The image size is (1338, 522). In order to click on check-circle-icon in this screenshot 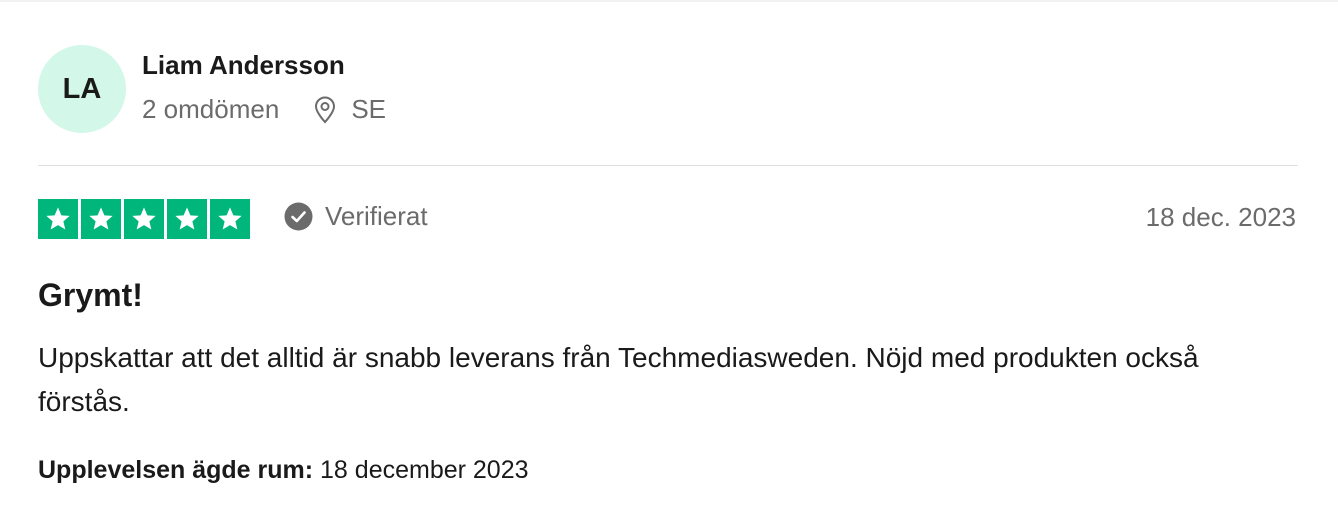, I will do `click(298, 216)`.